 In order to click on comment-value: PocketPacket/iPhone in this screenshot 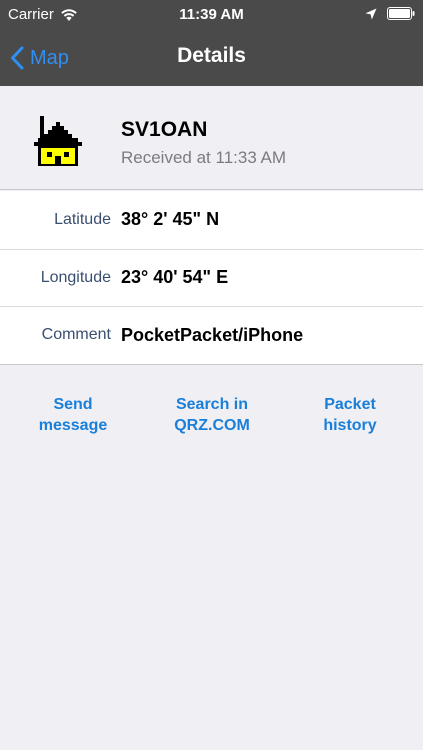, I will do `click(212, 334)`.